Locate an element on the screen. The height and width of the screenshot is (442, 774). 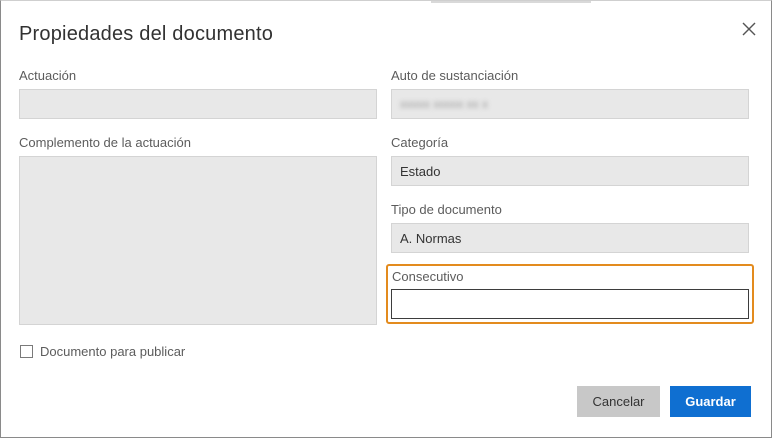
close-button is located at coordinates (749, 29).